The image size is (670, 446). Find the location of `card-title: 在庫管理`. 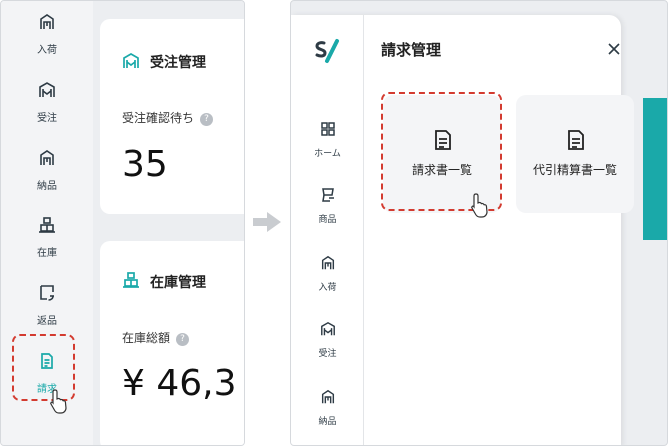

card-title: 在庫管理 is located at coordinates (178, 283).